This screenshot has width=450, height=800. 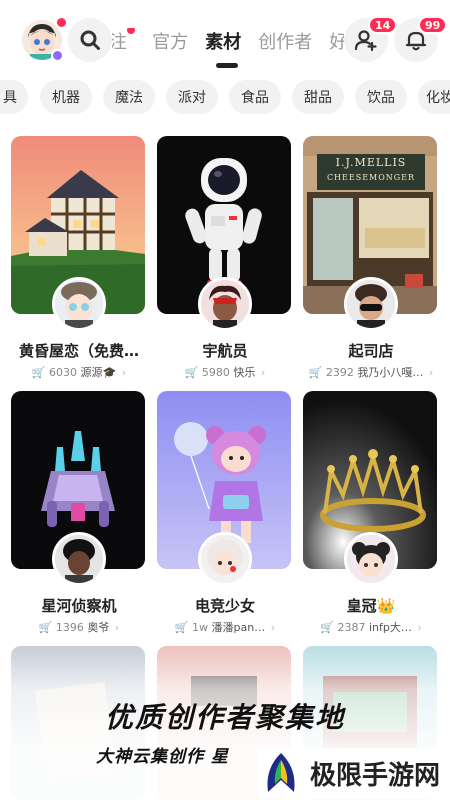 What do you see at coordinates (433, 25) in the screenshot?
I see `notifications-badge: 99` at bounding box center [433, 25].